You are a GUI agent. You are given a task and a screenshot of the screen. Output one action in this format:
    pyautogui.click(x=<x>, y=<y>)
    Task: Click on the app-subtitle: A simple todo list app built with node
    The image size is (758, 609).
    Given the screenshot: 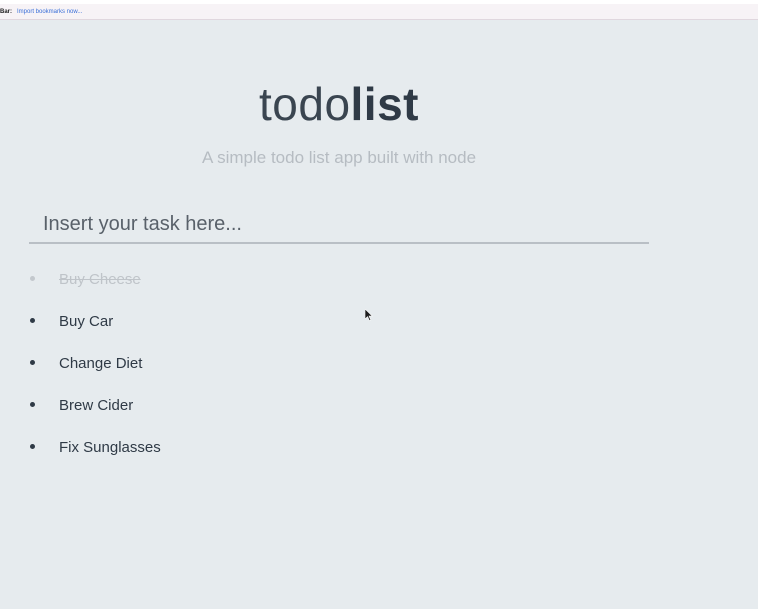 What is the action you would take?
    pyautogui.click(x=339, y=157)
    